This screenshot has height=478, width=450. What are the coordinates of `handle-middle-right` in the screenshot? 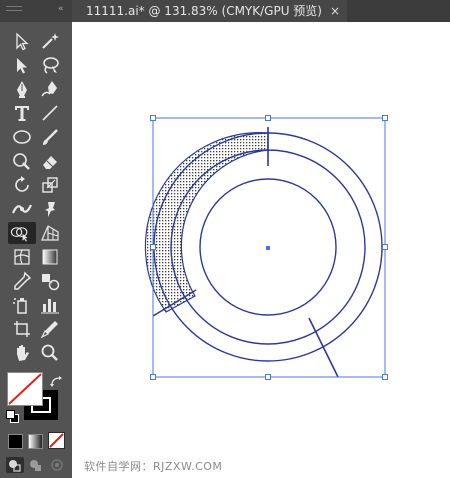 It's located at (385, 247).